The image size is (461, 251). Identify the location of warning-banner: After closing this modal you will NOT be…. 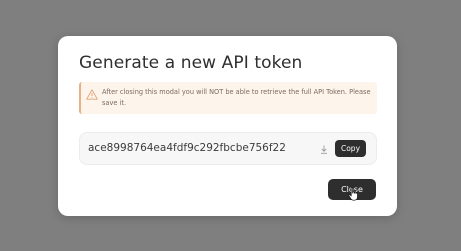
(228, 98).